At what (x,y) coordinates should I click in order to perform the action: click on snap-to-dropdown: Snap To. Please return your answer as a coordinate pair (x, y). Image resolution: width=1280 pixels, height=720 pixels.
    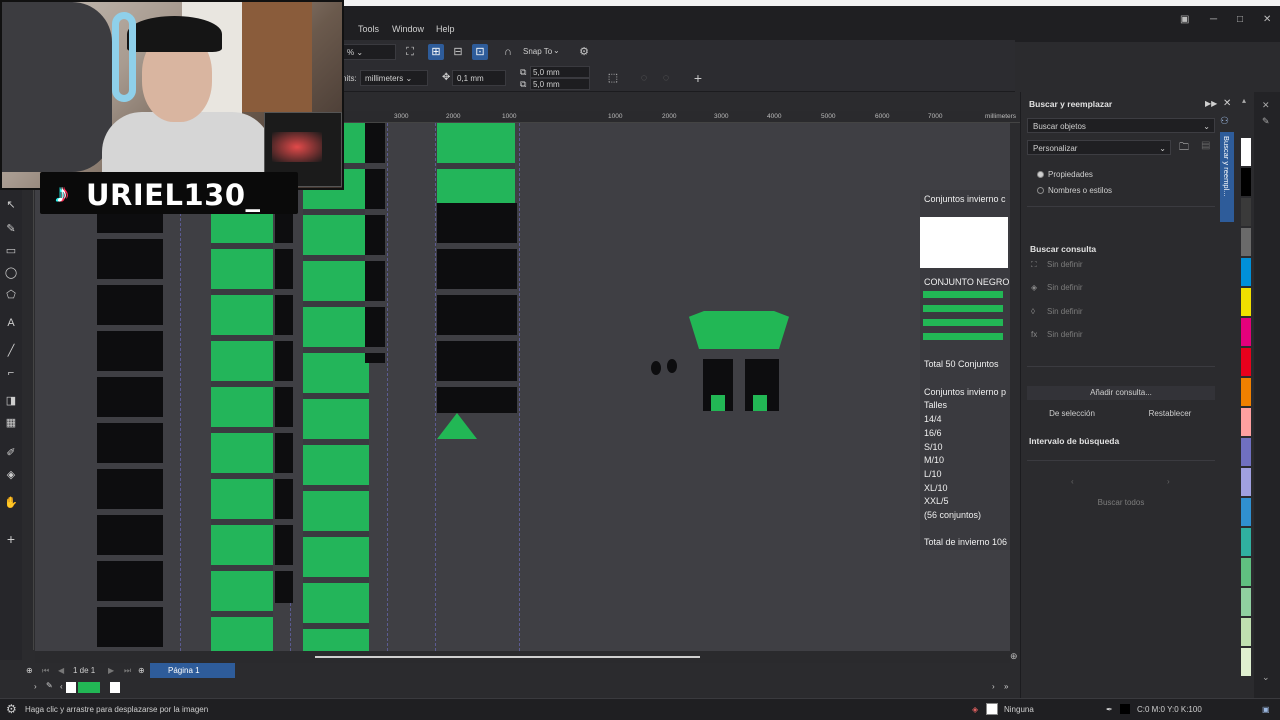
    Looking at the image, I should click on (537, 51).